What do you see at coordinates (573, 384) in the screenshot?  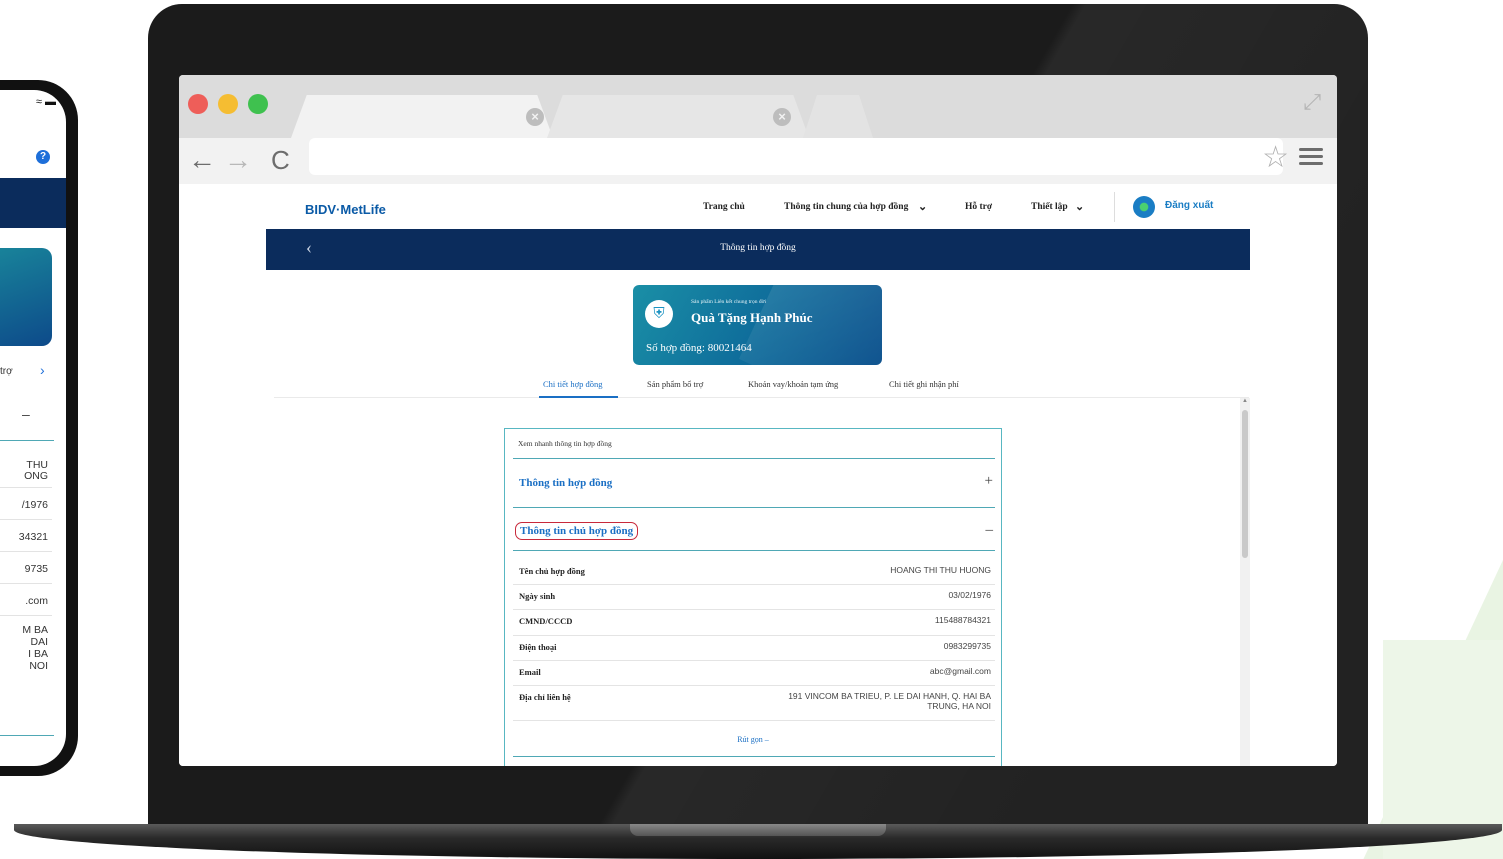 I see `tab-contract-details: Chi tiết hợp đồng` at bounding box center [573, 384].